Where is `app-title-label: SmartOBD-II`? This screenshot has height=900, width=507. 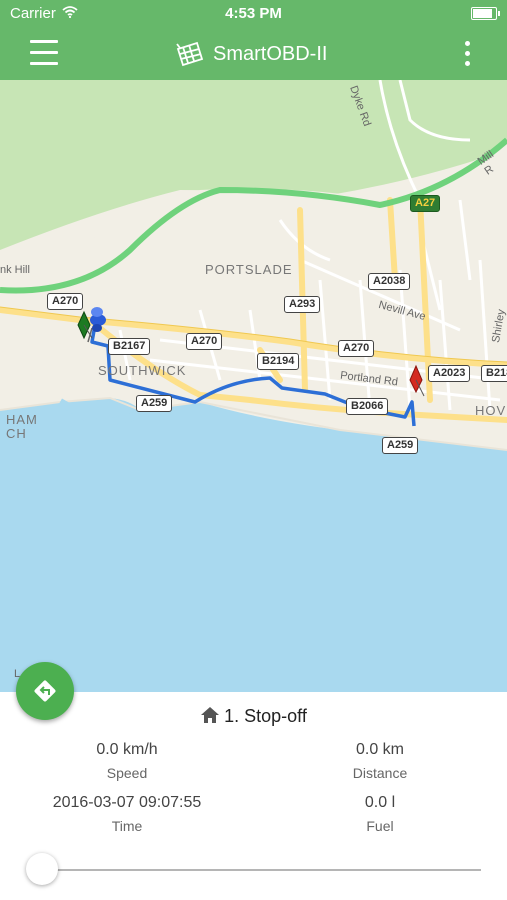 app-title-label: SmartOBD-II is located at coordinates (270, 53).